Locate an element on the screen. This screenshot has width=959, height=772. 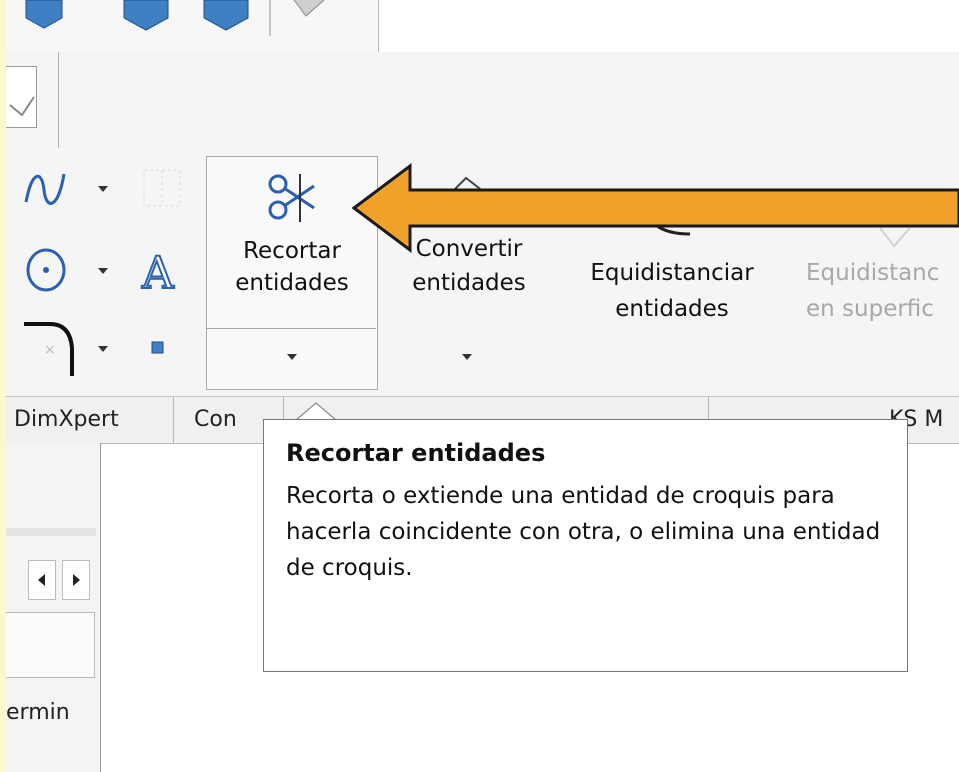
tooltip-title: Recortar entidades is located at coordinates (416, 453).